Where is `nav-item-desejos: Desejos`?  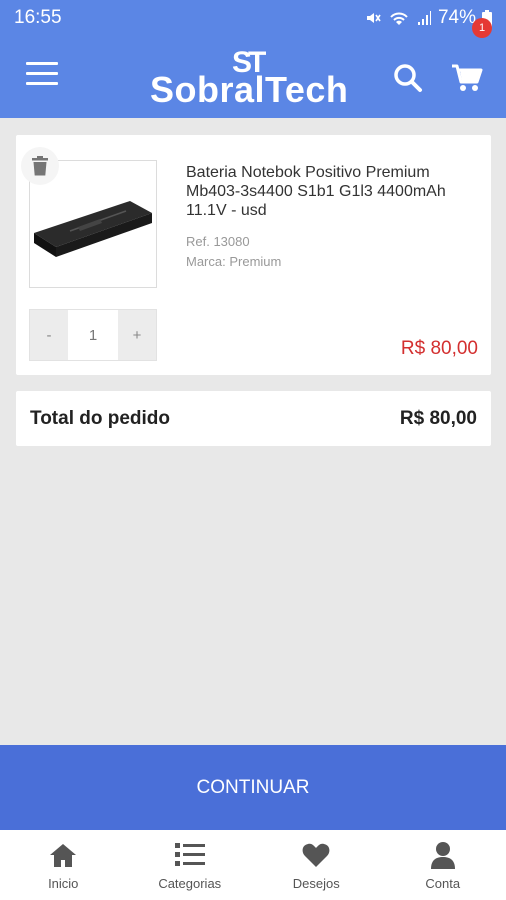
nav-item-desejos: Desejos is located at coordinates (316, 865).